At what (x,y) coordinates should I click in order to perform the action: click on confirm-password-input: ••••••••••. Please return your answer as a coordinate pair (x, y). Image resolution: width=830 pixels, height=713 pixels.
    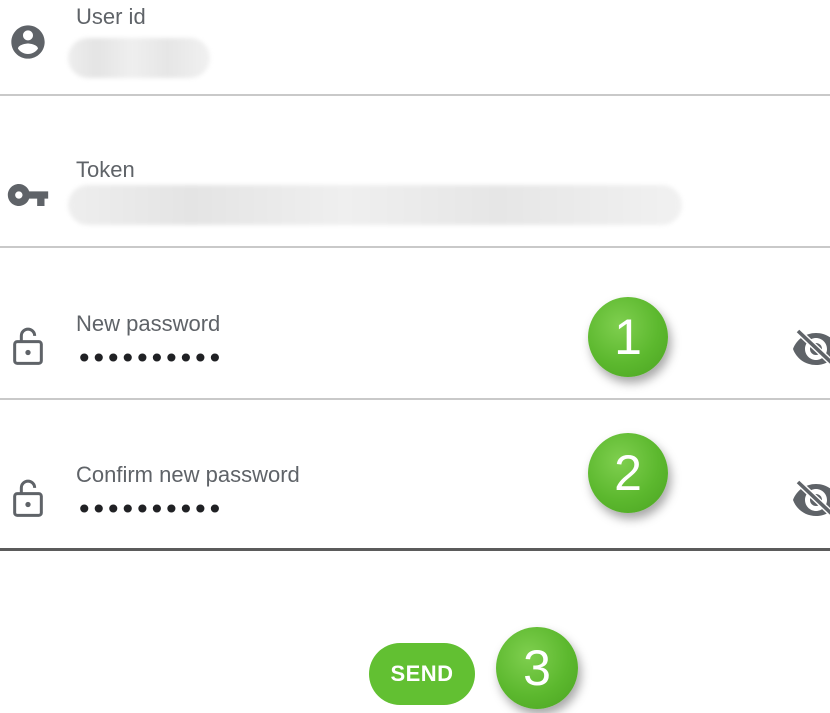
    Looking at the image, I should click on (149, 510).